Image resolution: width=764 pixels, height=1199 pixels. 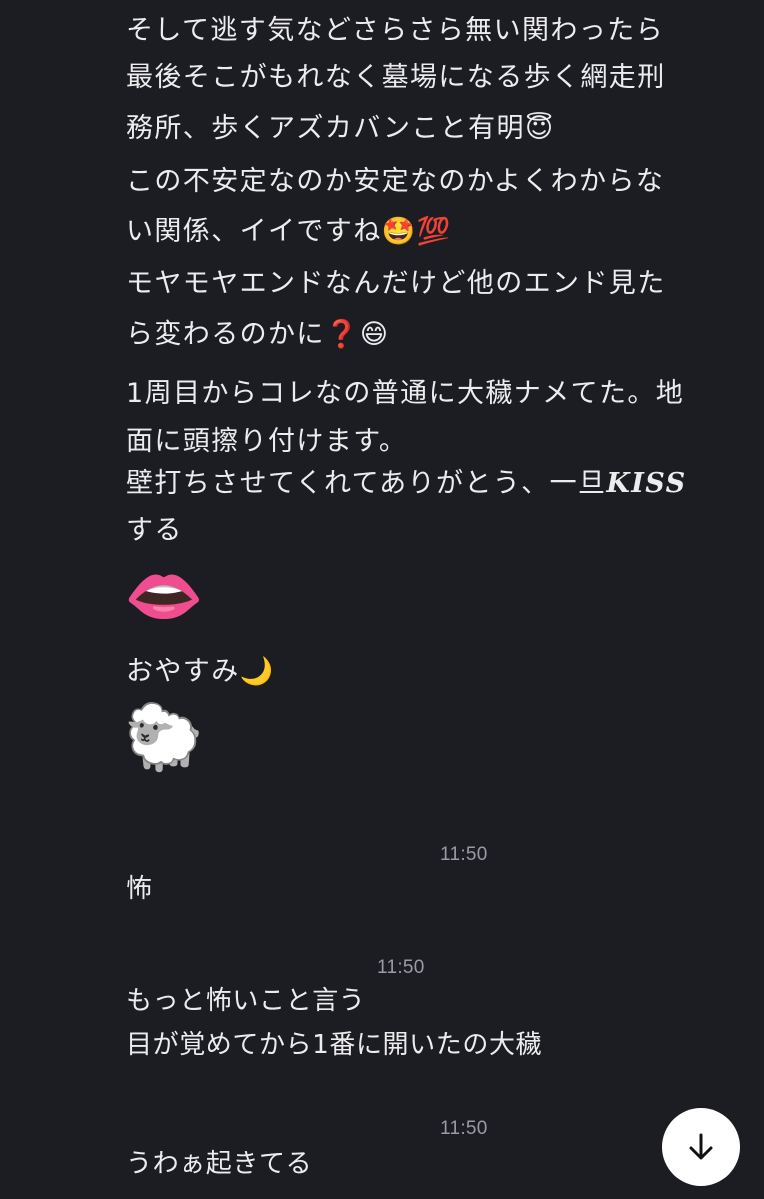 What do you see at coordinates (164, 738) in the screenshot?
I see `sheep-emoji: 🐑` at bounding box center [164, 738].